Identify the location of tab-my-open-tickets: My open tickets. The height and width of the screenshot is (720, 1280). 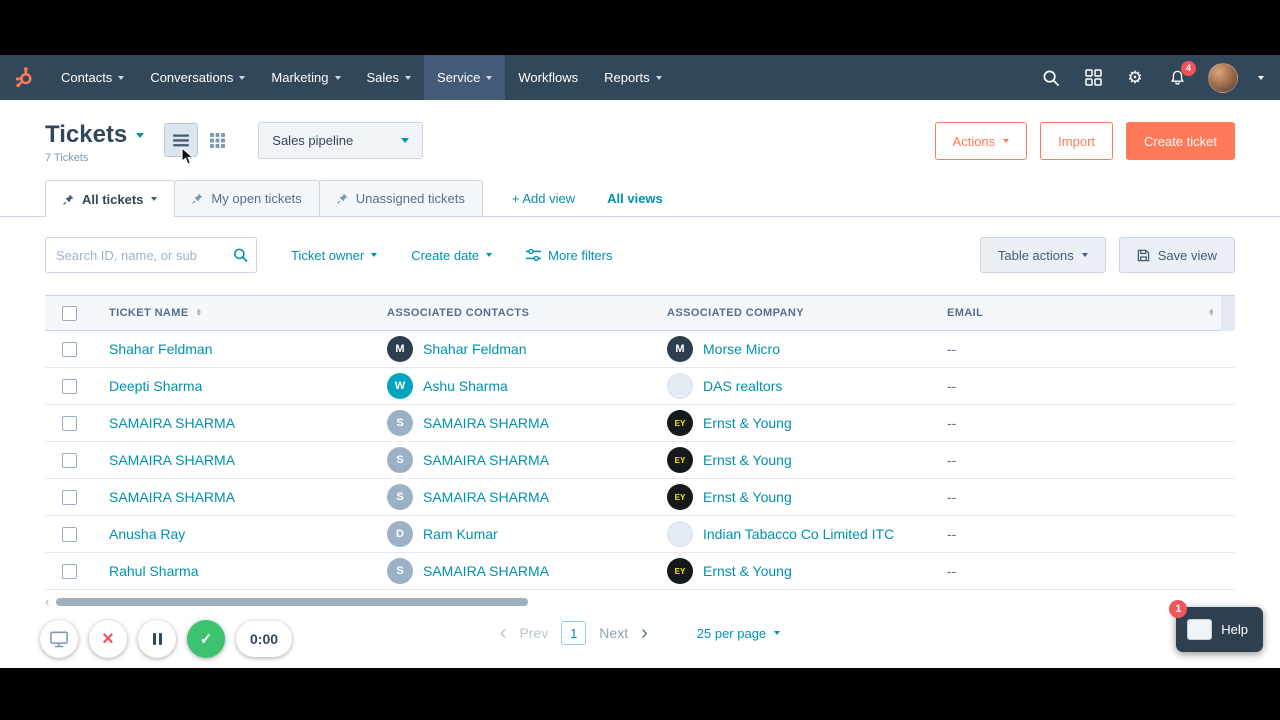
(247, 198).